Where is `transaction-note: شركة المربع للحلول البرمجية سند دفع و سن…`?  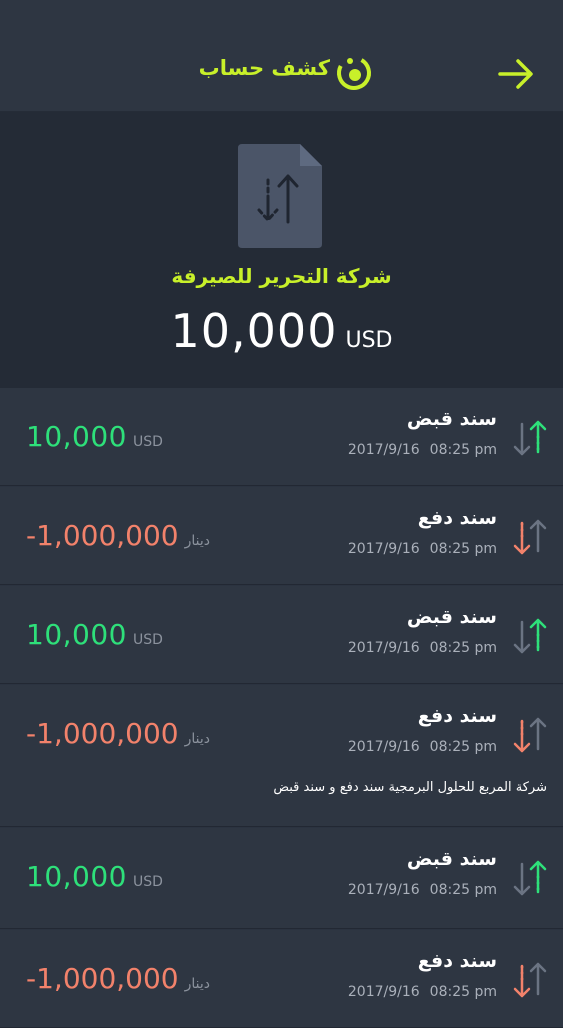 transaction-note: شركة المربع للحلول البرمجية سند دفع و سن… is located at coordinates (410, 787).